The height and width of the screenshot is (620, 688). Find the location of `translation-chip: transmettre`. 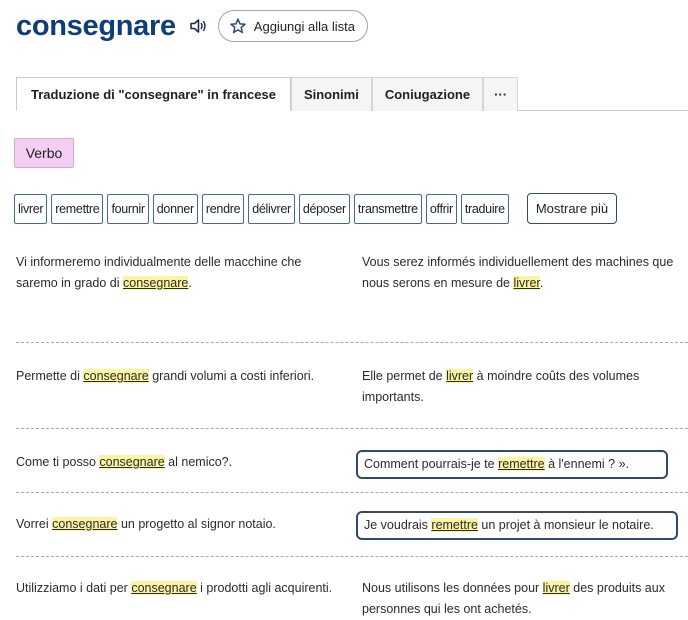

translation-chip: transmettre is located at coordinates (387, 208).